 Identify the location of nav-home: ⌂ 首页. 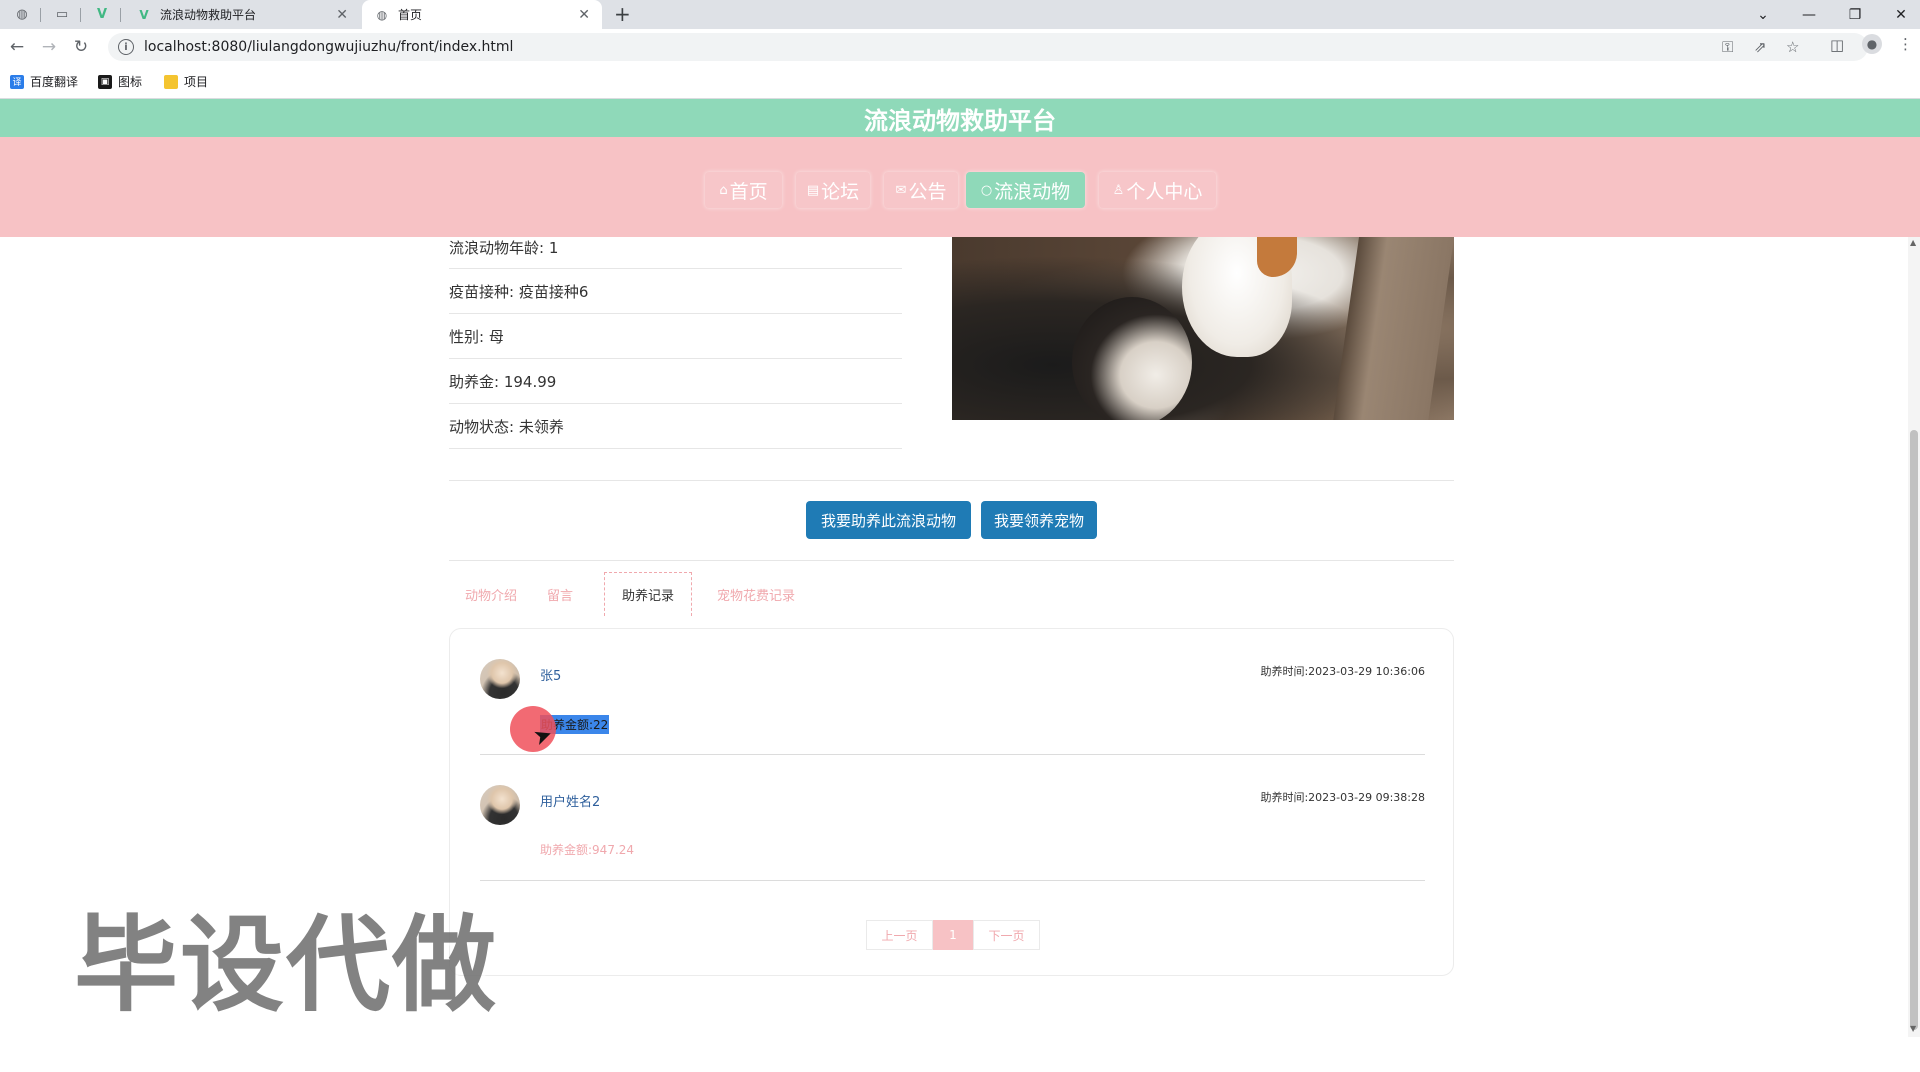
(743, 190).